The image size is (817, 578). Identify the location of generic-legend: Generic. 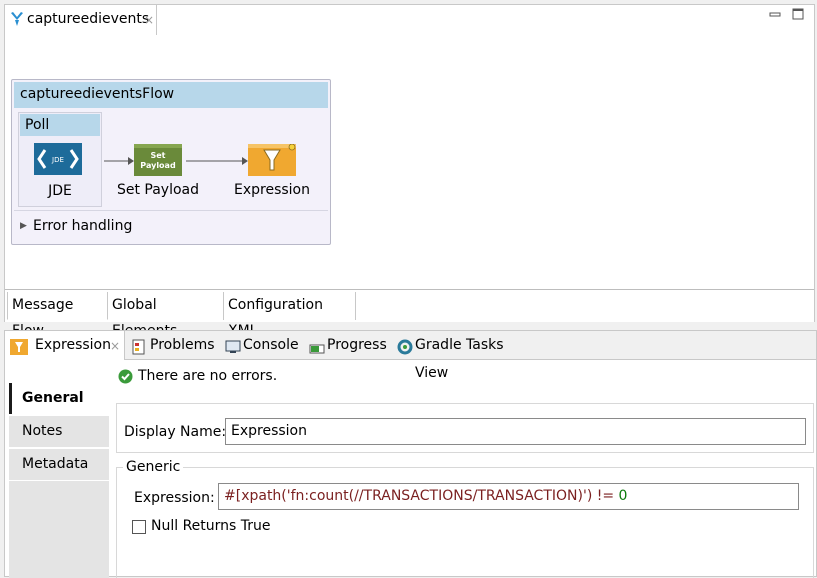
(153, 467).